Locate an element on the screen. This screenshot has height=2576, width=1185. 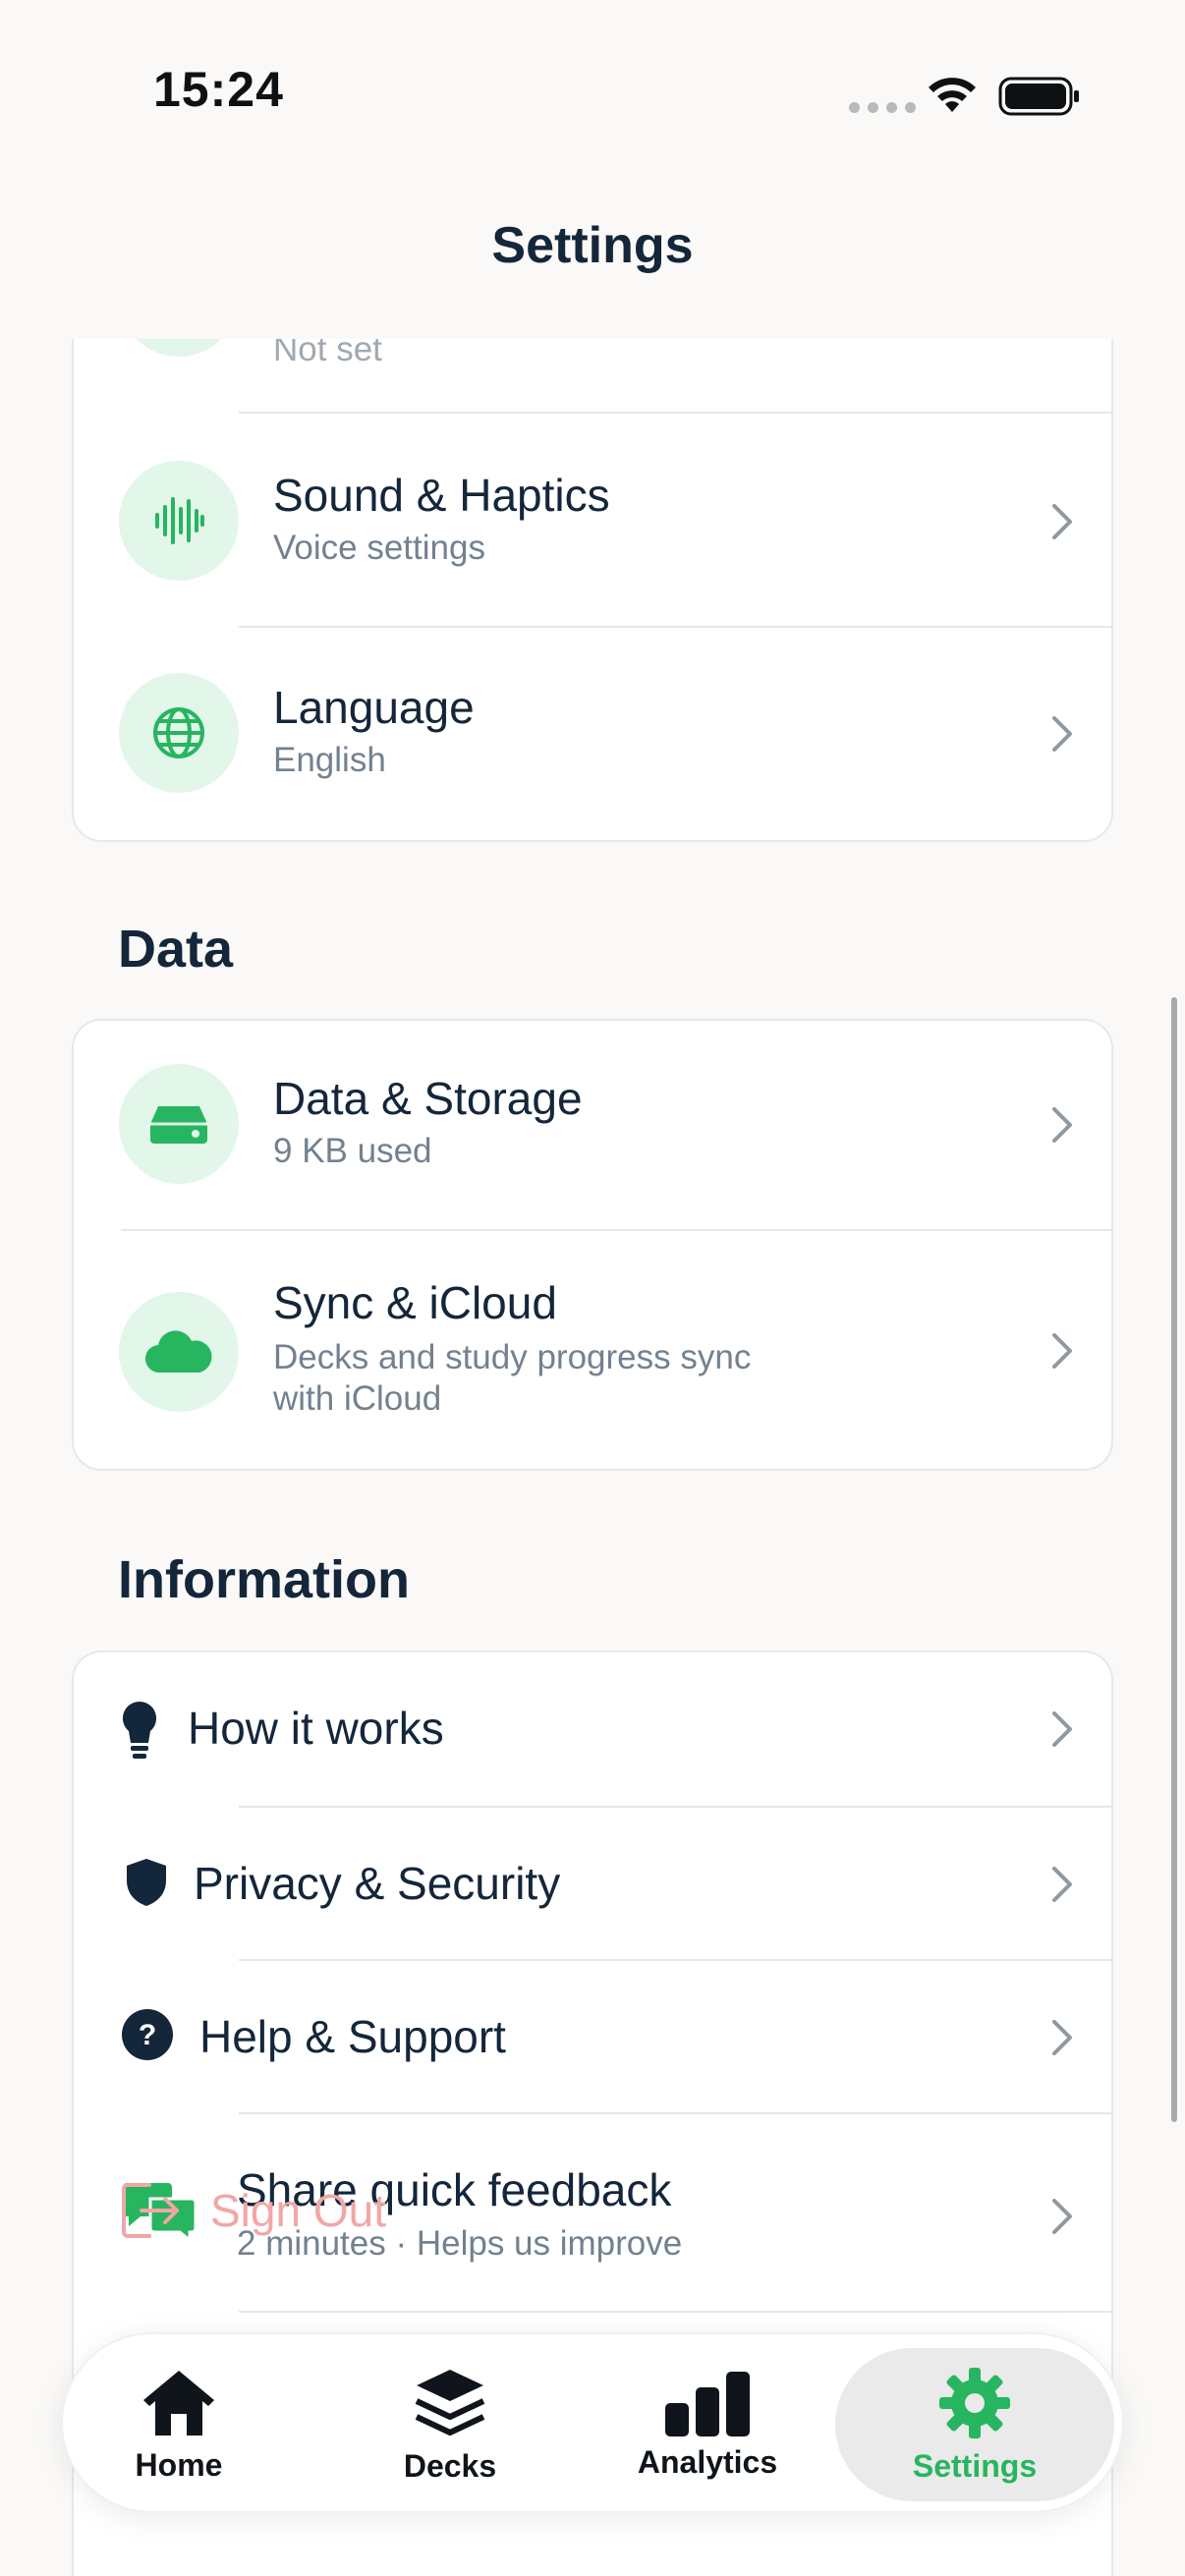
help-support-row: ? Help & Support is located at coordinates (592, 2037).